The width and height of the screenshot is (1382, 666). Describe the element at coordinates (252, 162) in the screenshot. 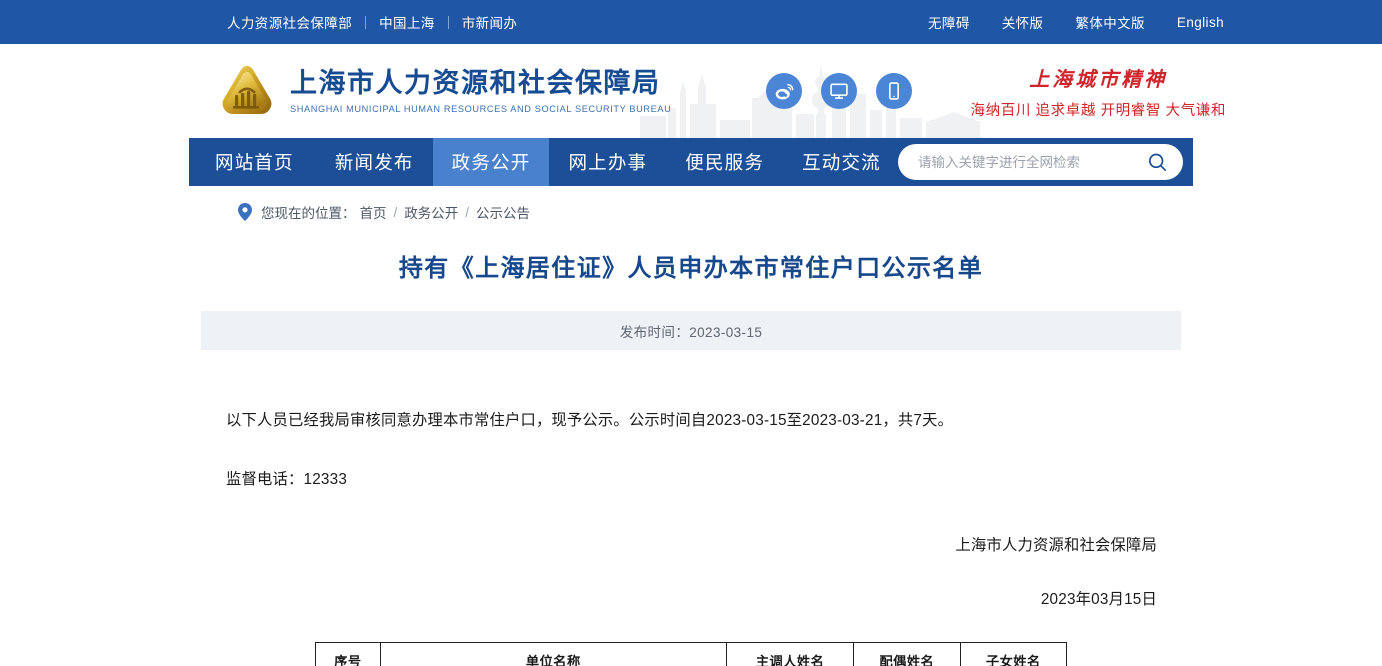

I see `nav-item-home: 网站首页` at that location.